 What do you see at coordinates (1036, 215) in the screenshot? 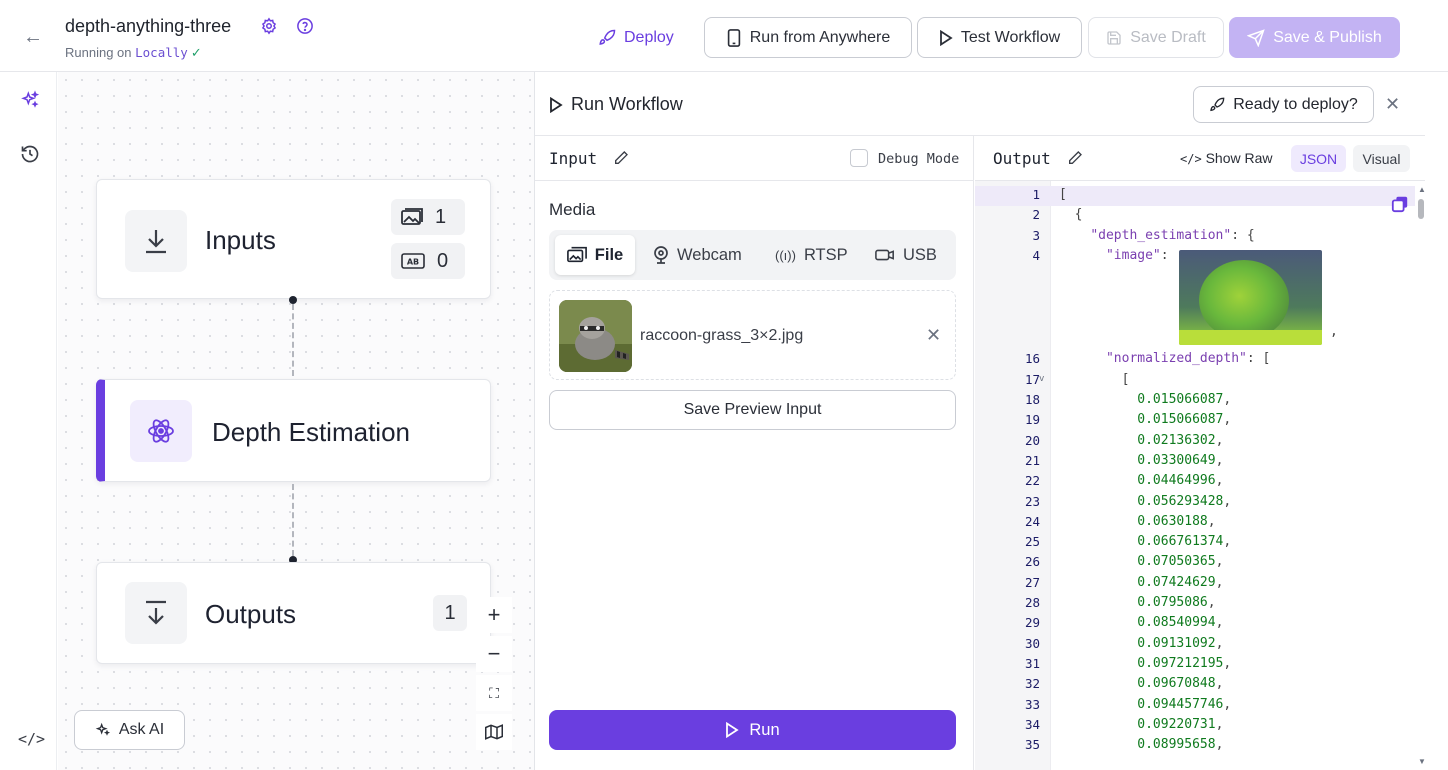
I see `line-number: 2` at bounding box center [1036, 215].